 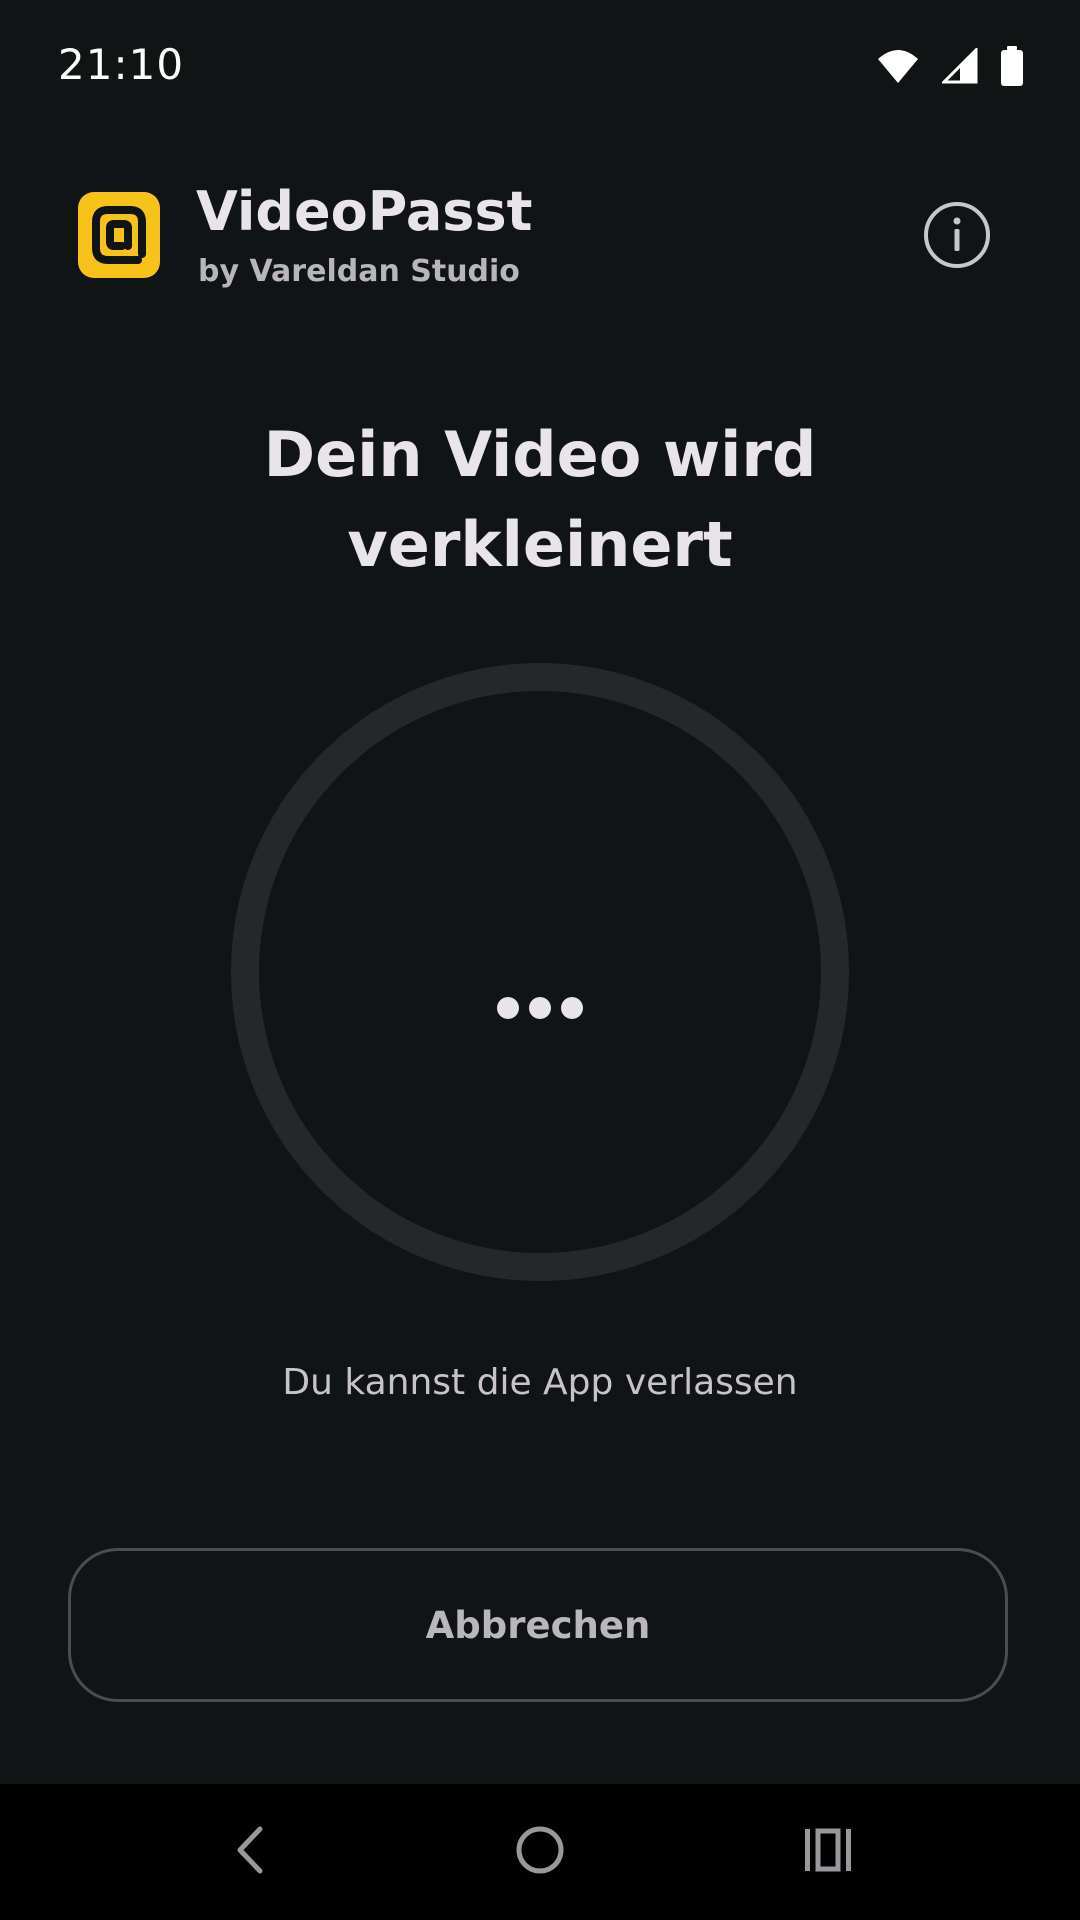 I want to click on recents-icon, so click(x=828, y=1852).